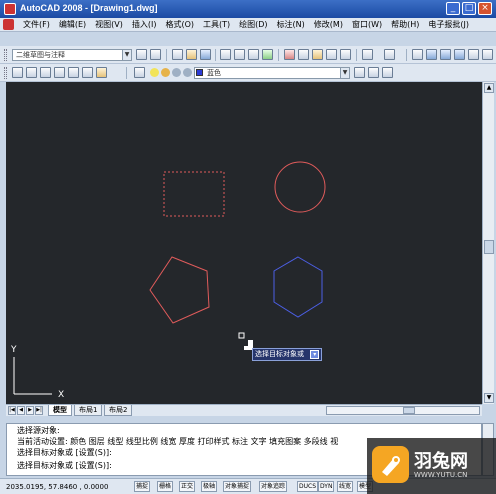 The width and height of the screenshot is (496, 494). Describe the element at coordinates (118, 410) in the screenshot. I see `tab-layout2: 布局2` at that location.